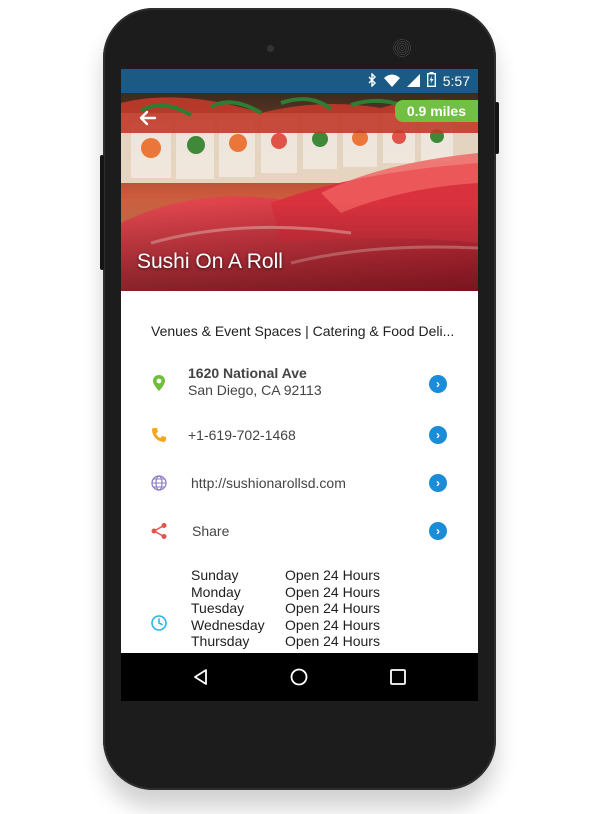  Describe the element at coordinates (228, 624) in the screenshot. I see `hours-day: Wednesday` at that location.